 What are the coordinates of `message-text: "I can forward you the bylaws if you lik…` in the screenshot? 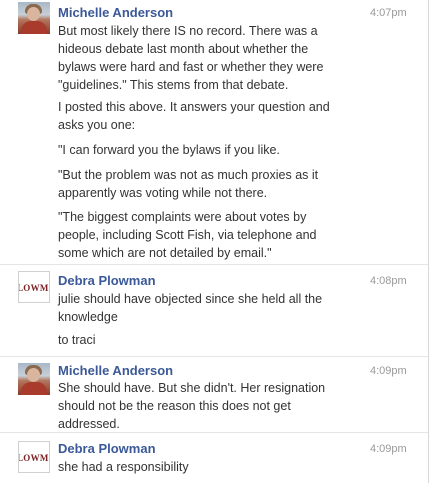 It's located at (169, 150).